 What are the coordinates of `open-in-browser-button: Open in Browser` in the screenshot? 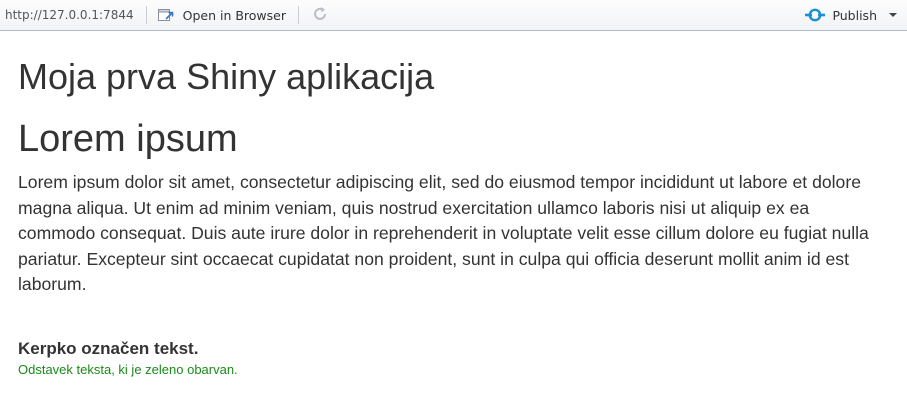 It's located at (222, 15).